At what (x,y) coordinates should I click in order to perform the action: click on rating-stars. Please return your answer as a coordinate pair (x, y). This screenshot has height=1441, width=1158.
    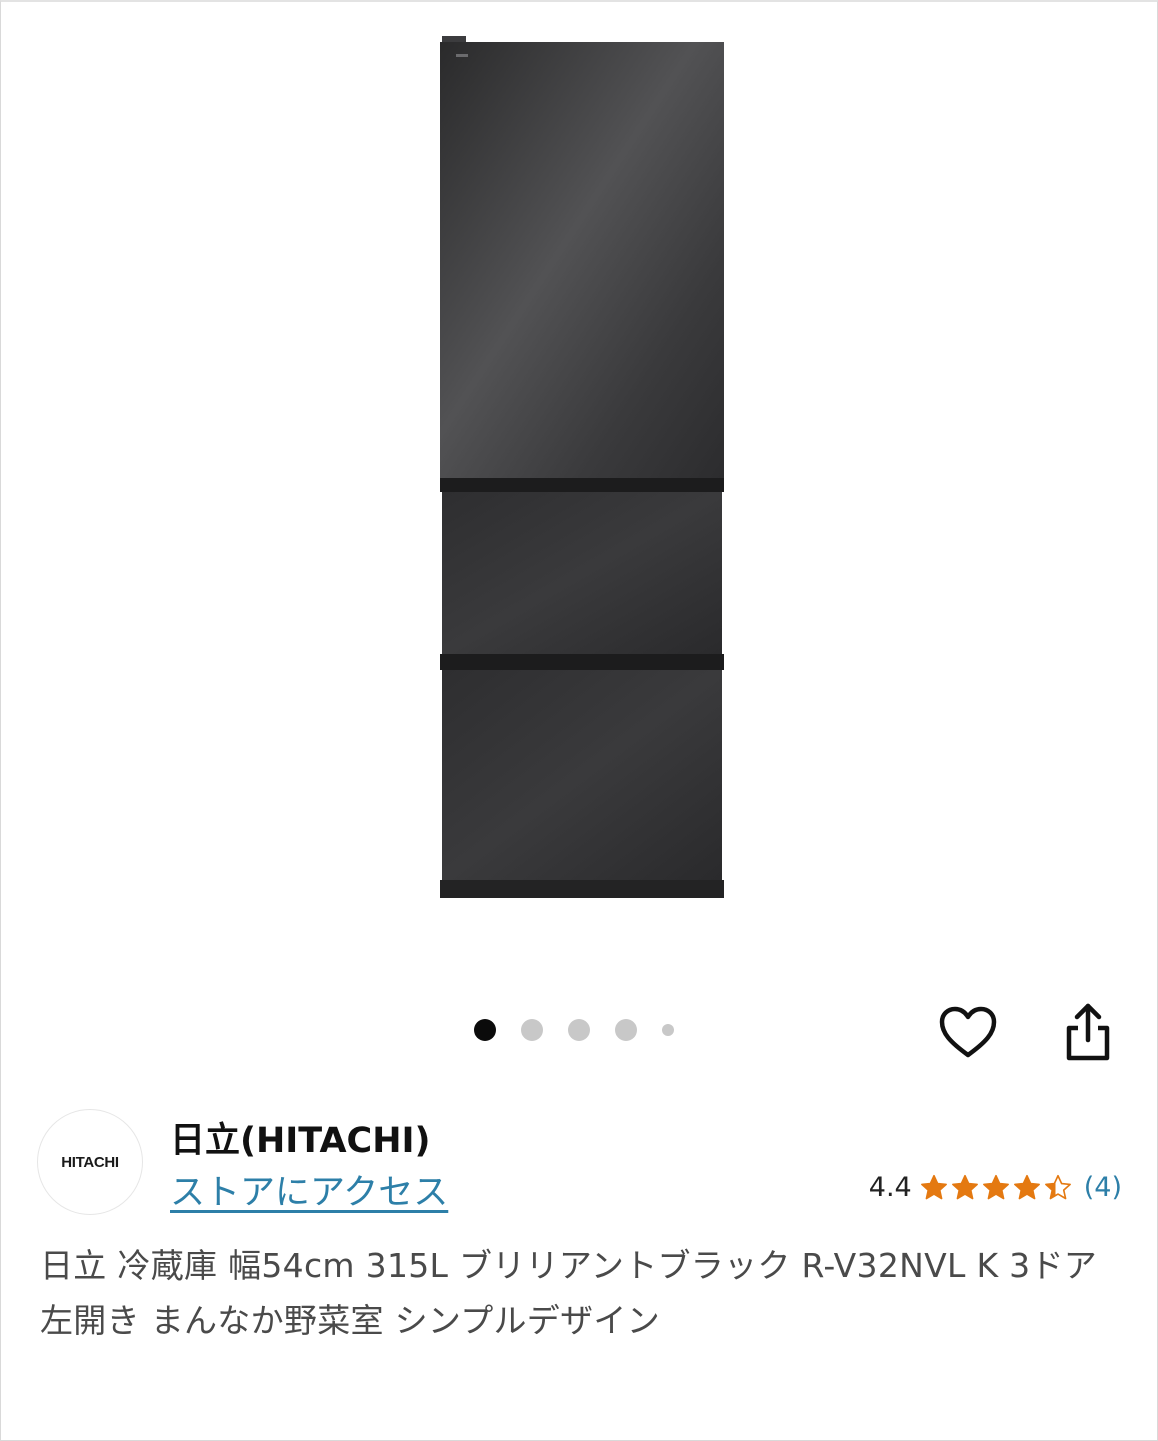
    Looking at the image, I should click on (996, 1188).